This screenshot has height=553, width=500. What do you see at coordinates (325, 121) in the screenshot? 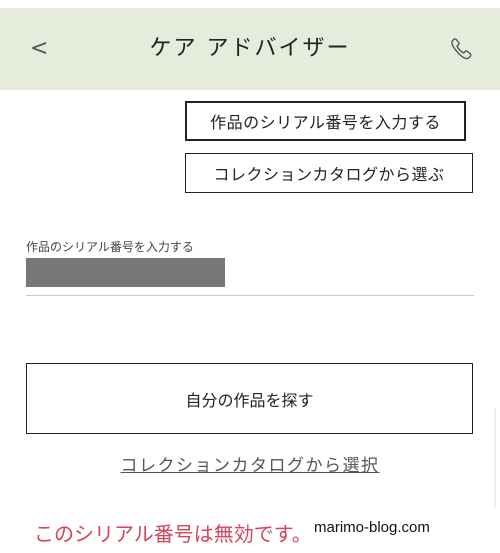
I see `enter-serial-option-button: 作品のシリアル番号を入力する` at bounding box center [325, 121].